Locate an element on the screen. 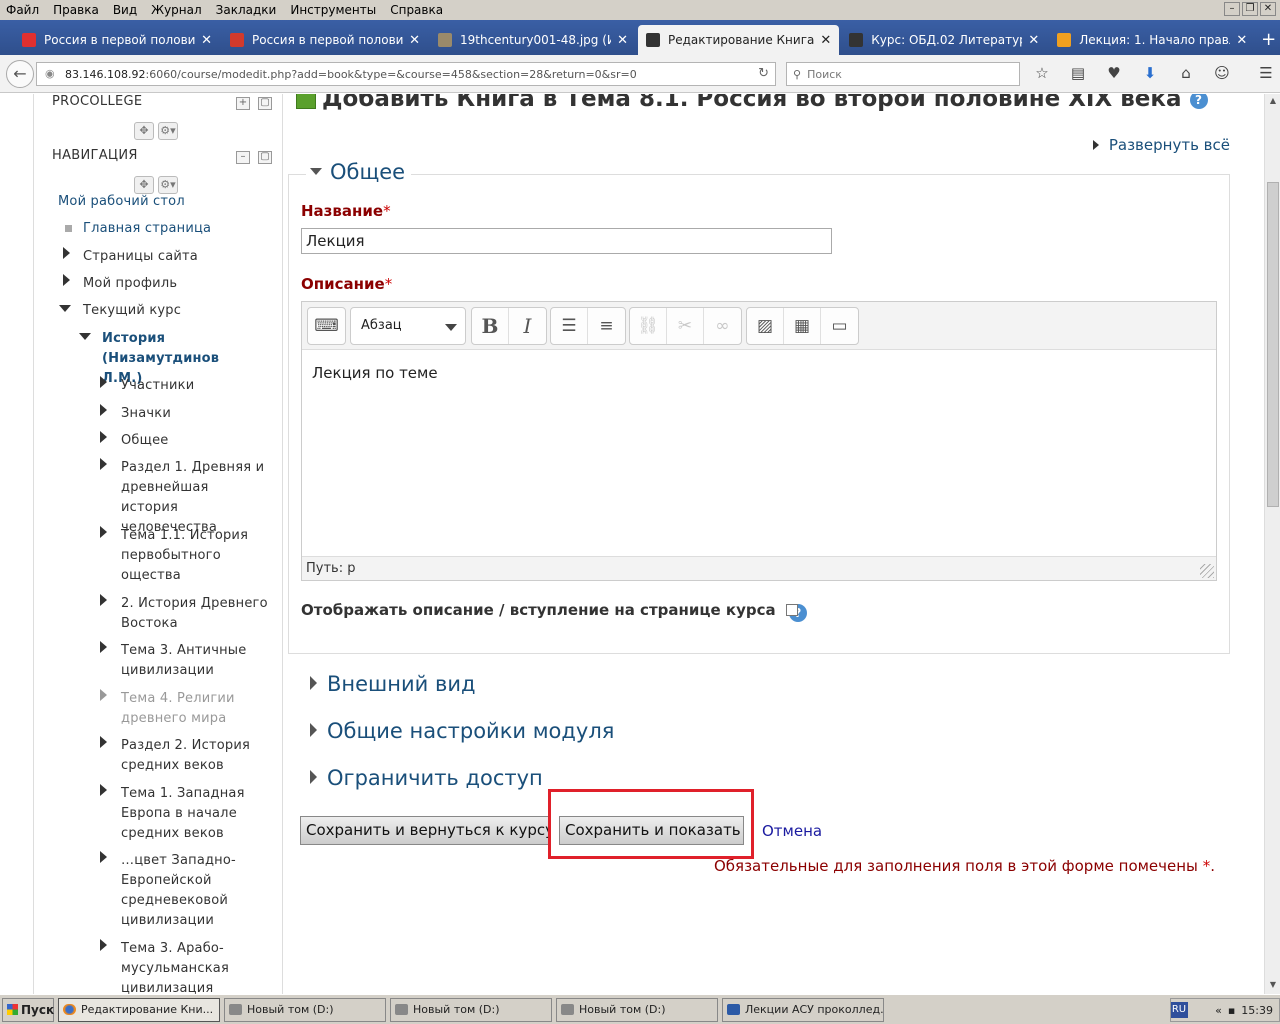 Image resolution: width=1280 pixels, height=1024 pixels. nav-section-hidden: Тема 4. Религии древнего мира is located at coordinates (186, 709).